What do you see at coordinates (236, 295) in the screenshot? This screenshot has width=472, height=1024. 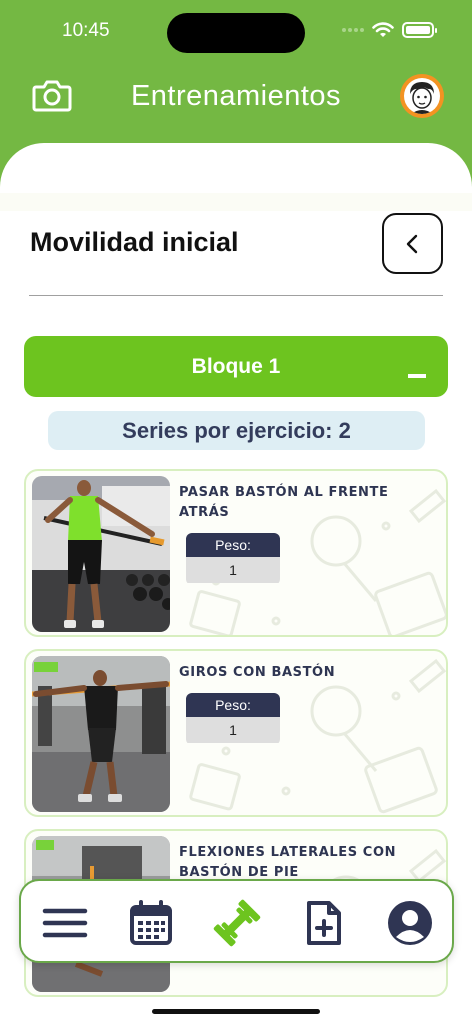 I see `divider` at bounding box center [236, 295].